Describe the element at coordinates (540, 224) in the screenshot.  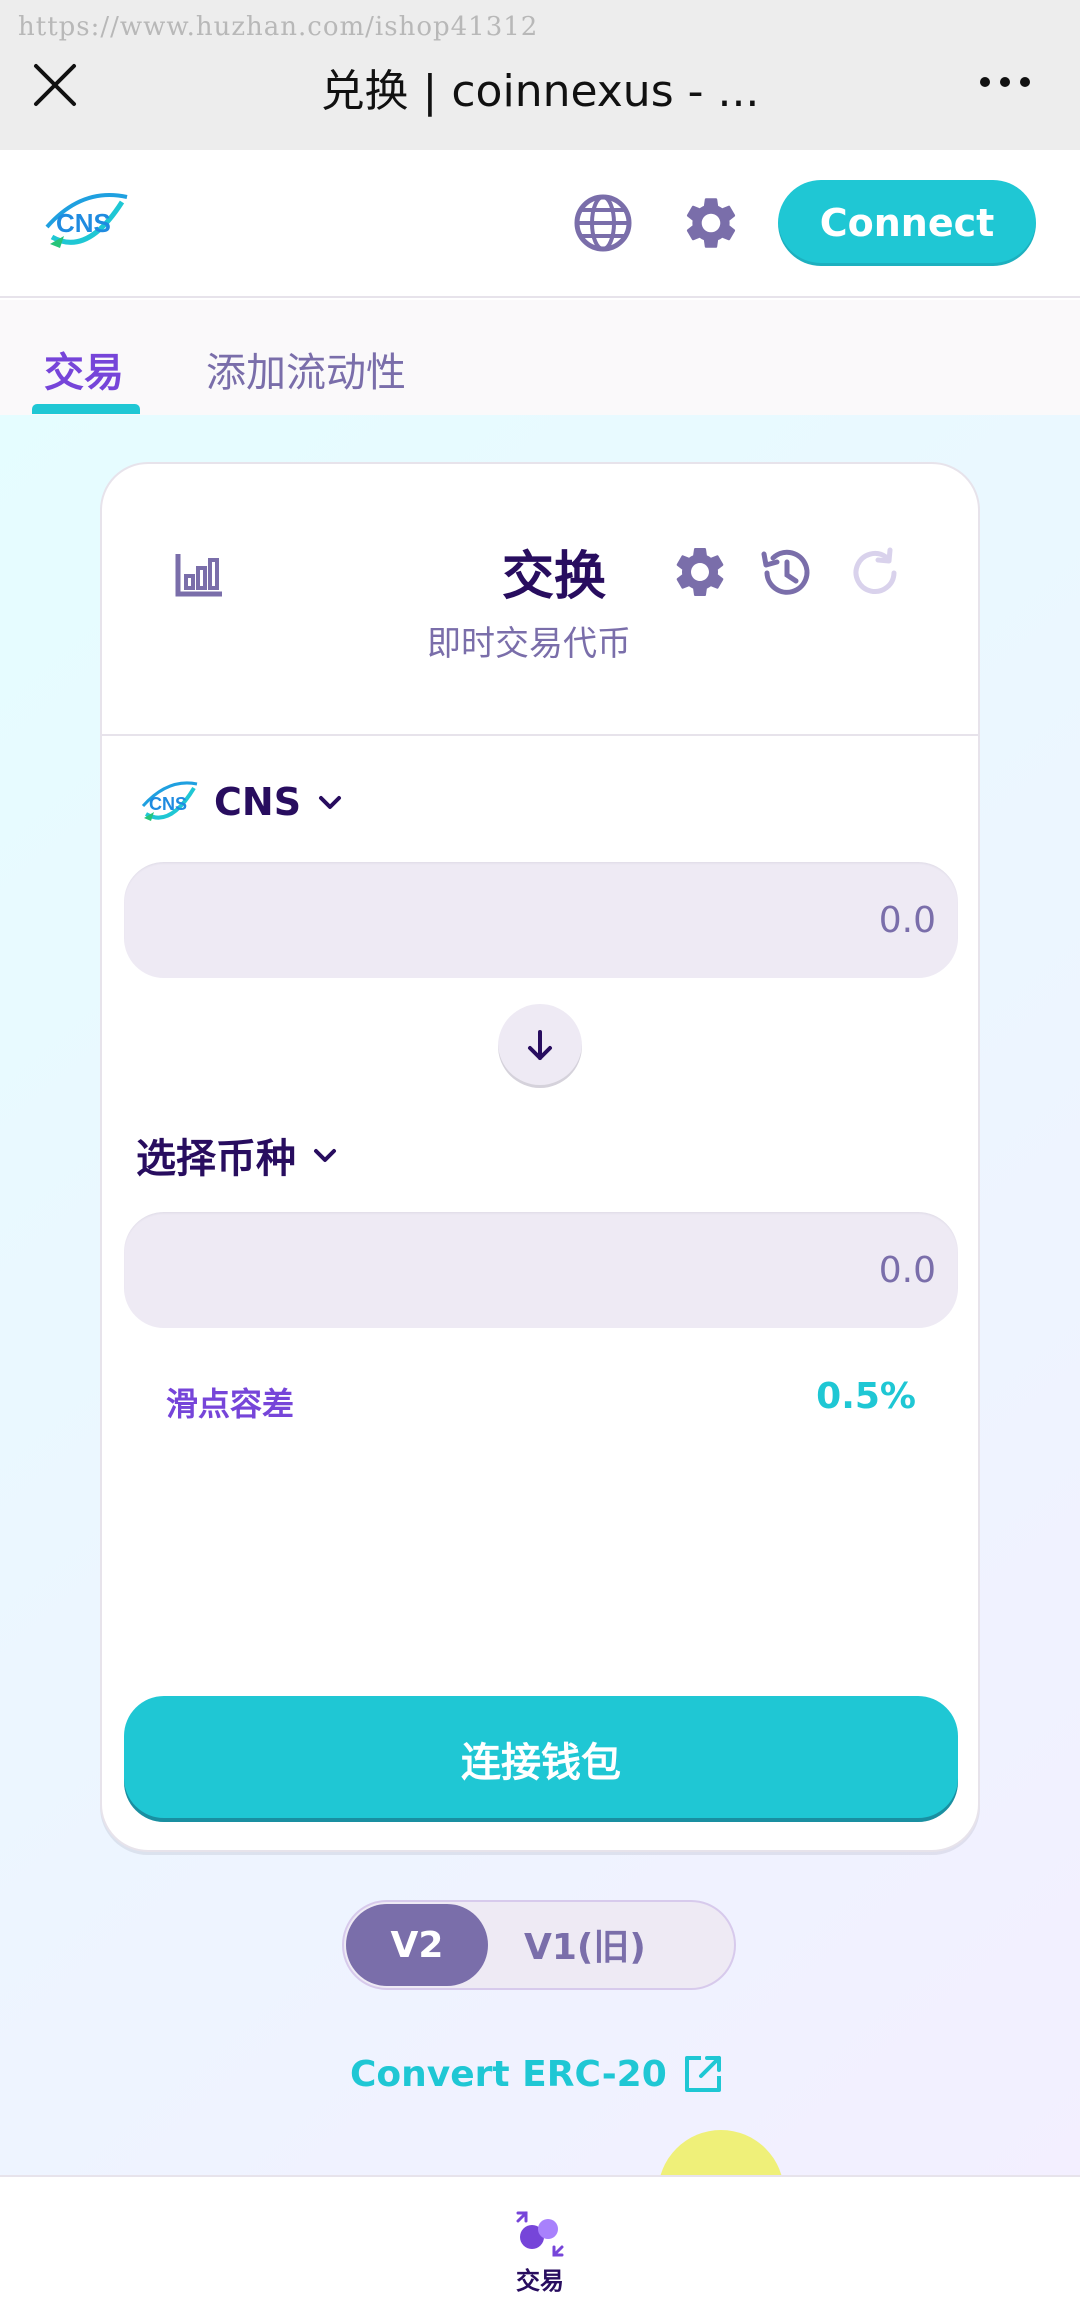
I see `app-header: CNS Connect` at that location.